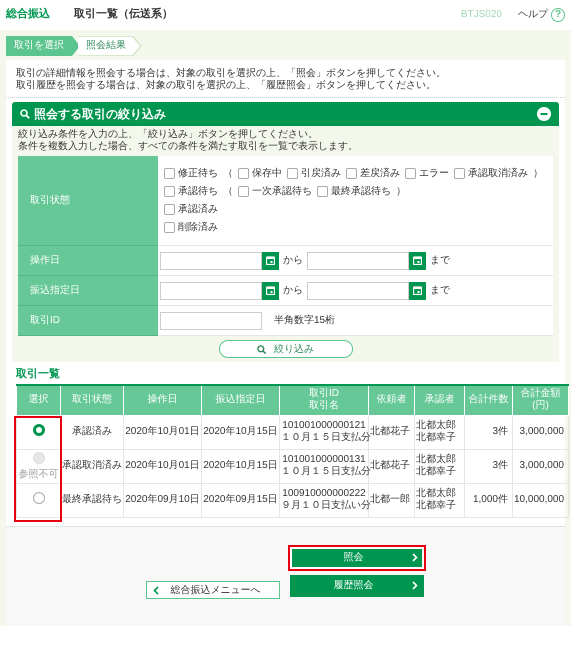 The height and width of the screenshot is (656, 571). What do you see at coordinates (357, 557) in the screenshot?
I see `action-button: 照会` at bounding box center [357, 557].